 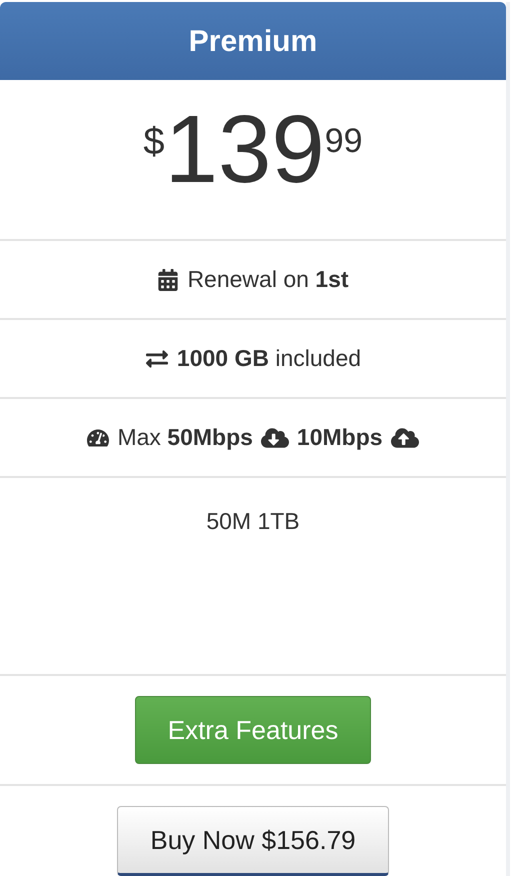 What do you see at coordinates (343, 141) in the screenshot?
I see `price-cents: 99` at bounding box center [343, 141].